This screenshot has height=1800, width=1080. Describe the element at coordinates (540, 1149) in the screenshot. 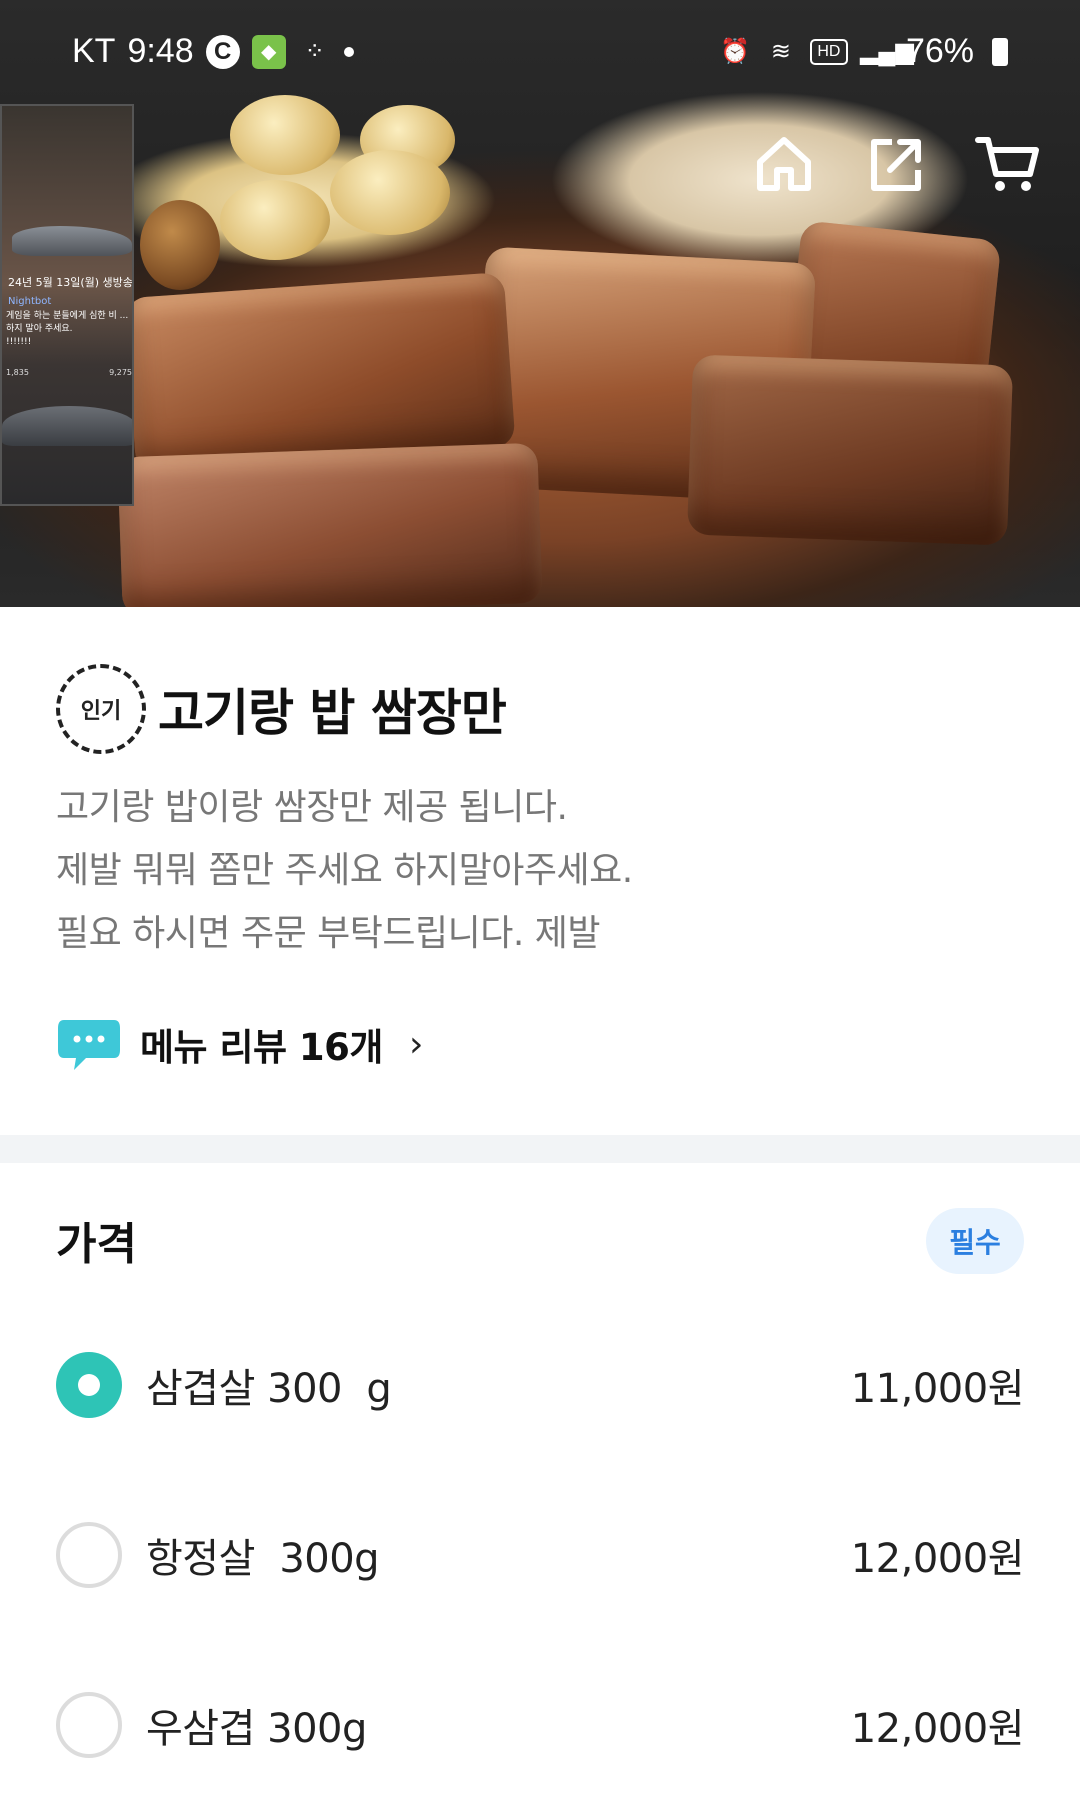

I see `section-divider` at that location.